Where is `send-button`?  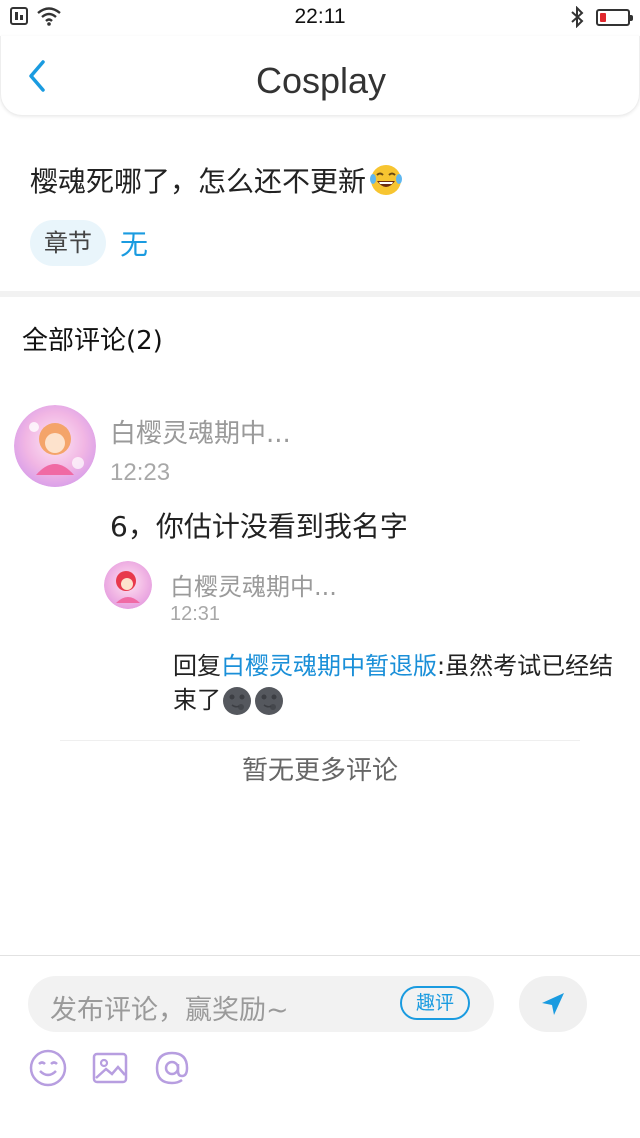 send-button is located at coordinates (553, 1004).